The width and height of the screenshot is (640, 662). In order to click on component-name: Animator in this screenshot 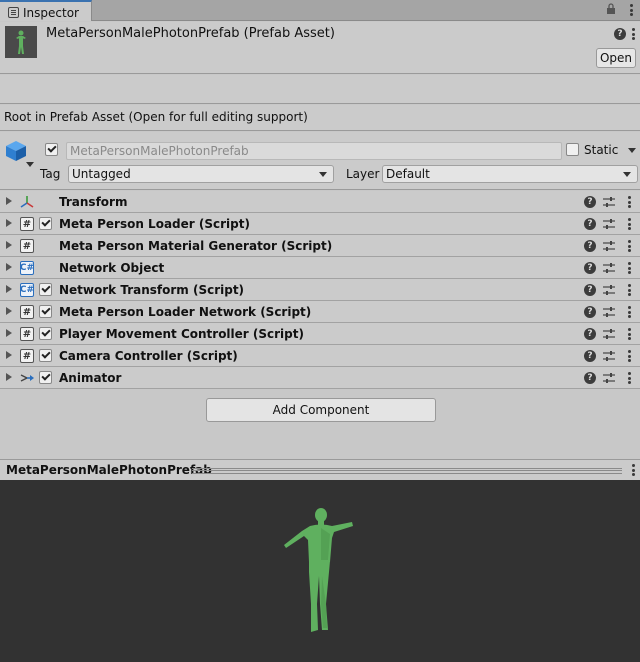, I will do `click(90, 378)`.